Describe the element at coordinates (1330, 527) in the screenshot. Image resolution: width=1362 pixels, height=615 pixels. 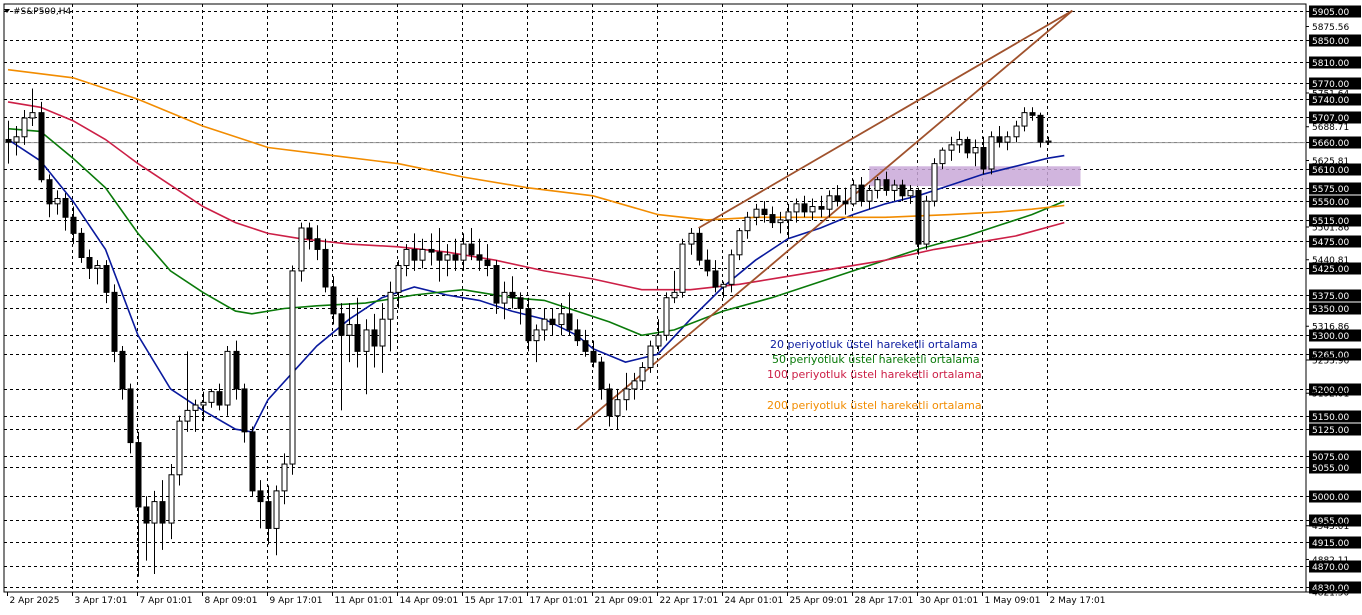
I see `y-text-label: 4945.01` at that location.